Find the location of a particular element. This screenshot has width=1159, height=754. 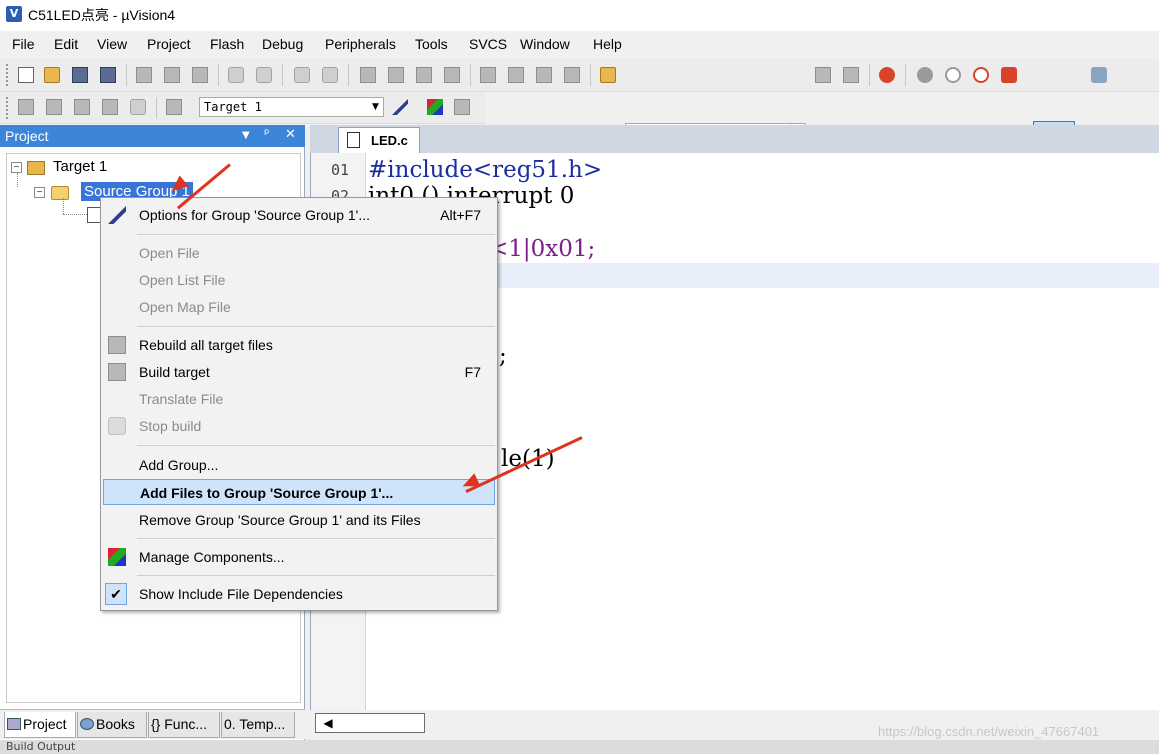

menu-item-open-file: Open File is located at coordinates (299, 253).